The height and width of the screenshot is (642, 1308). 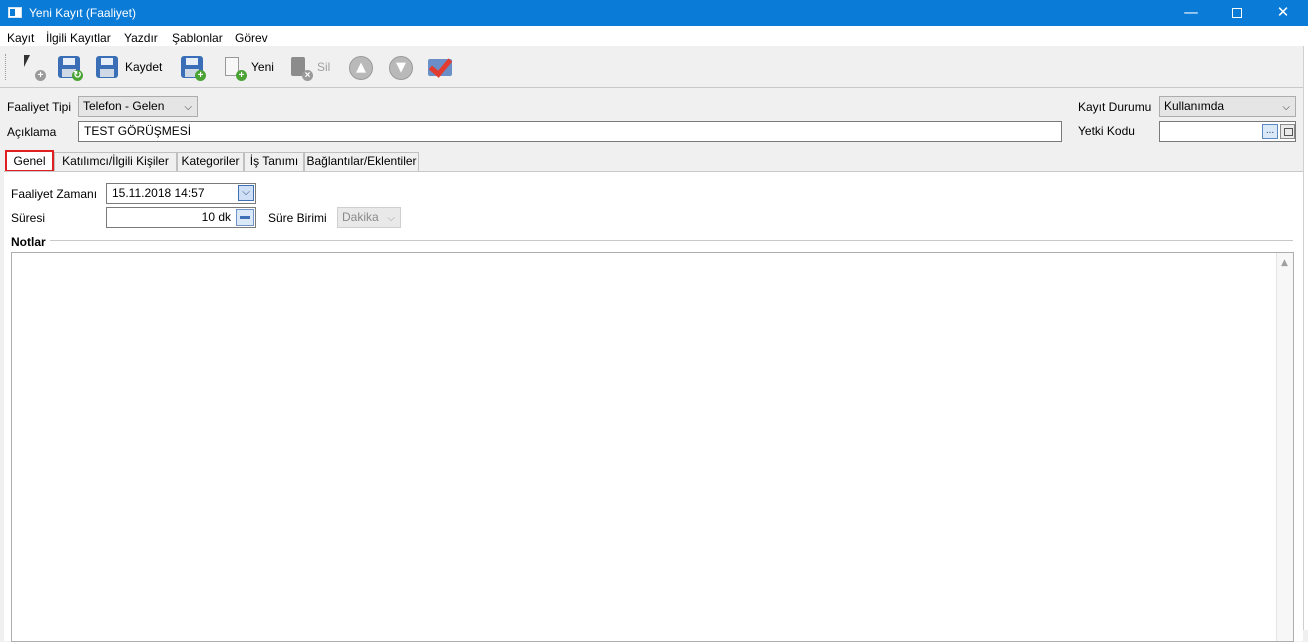 I want to click on duration-value: 10 dk, so click(x=216, y=217).